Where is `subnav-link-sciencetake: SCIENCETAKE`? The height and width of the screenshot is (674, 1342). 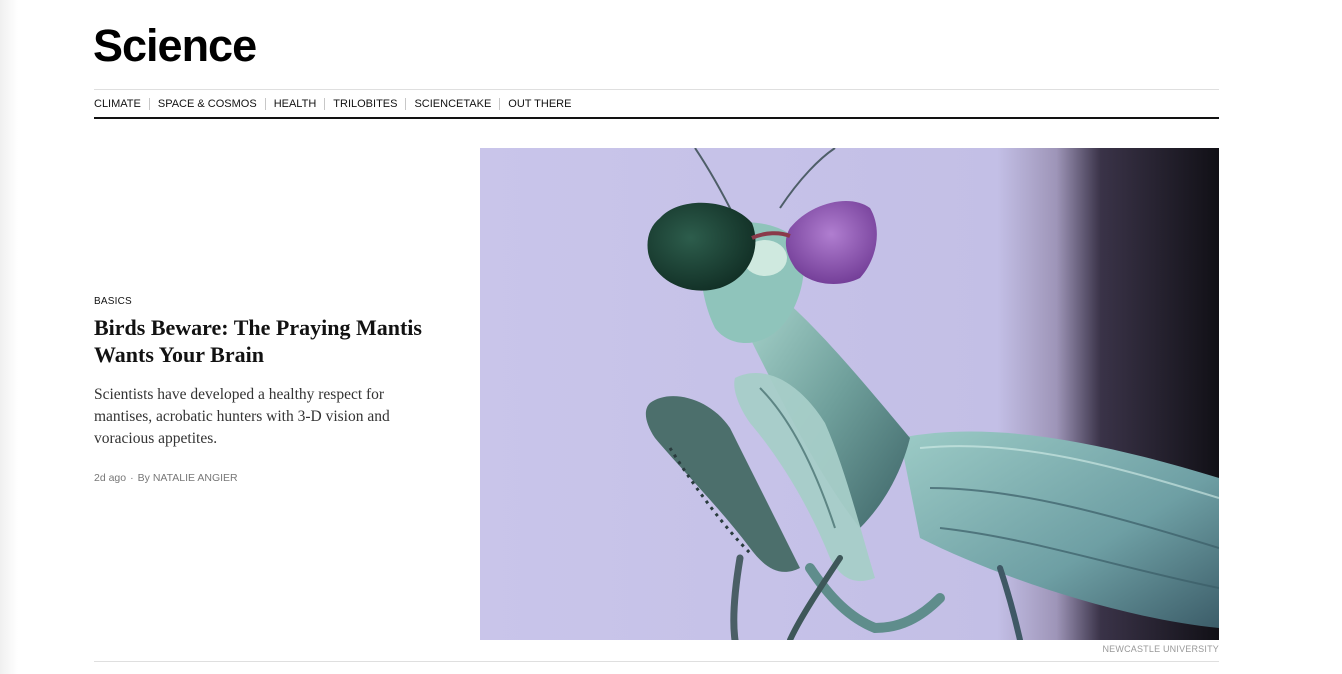
subnav-link-sciencetake: SCIENCETAKE is located at coordinates (452, 104).